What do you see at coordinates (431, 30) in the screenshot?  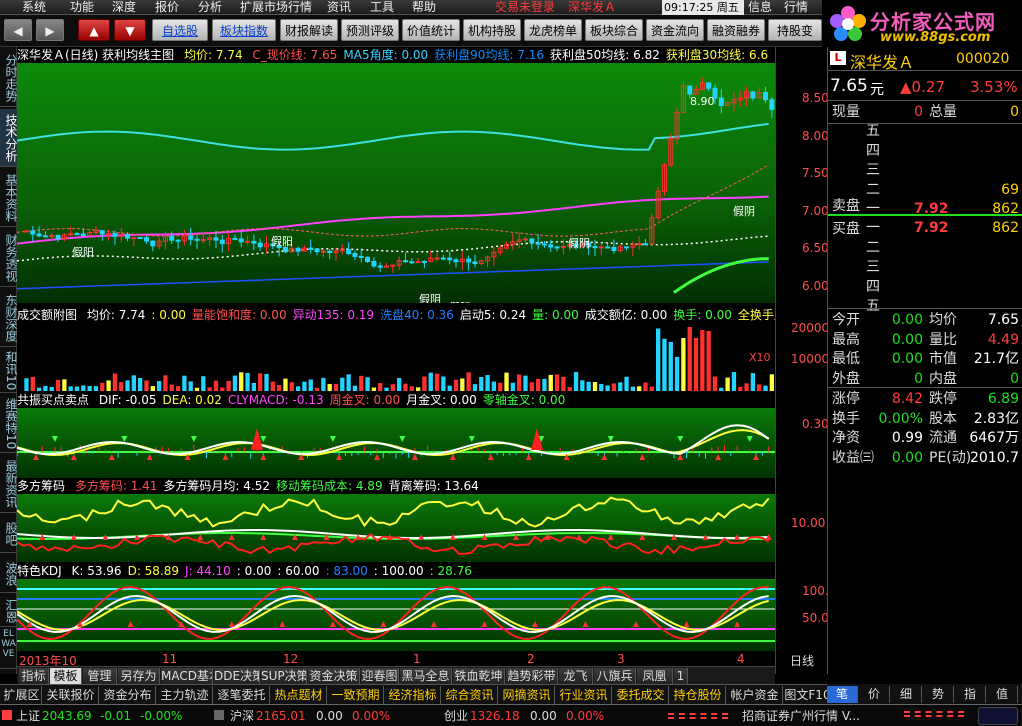 I see `value-stats-button: 价值统计` at bounding box center [431, 30].